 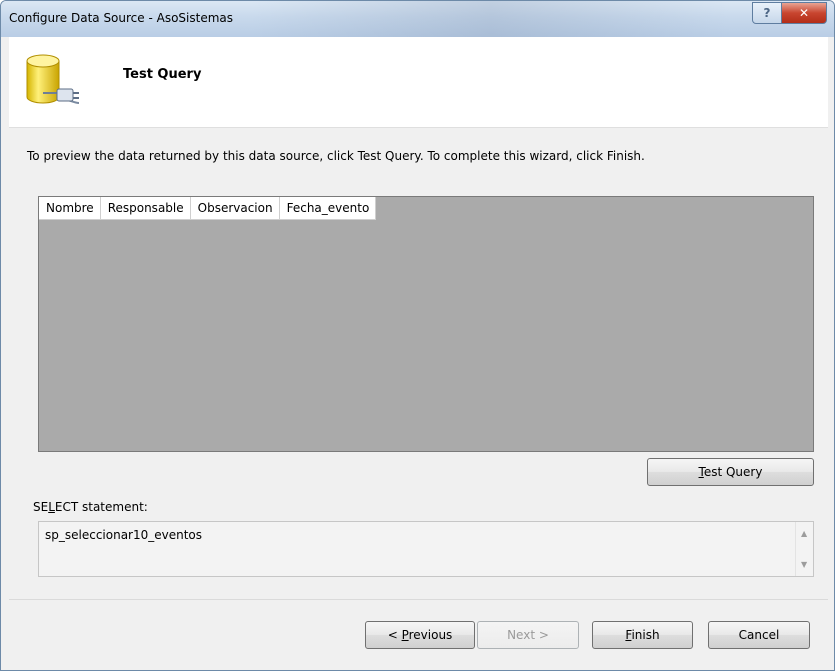 I want to click on cancel-button: Cancel, so click(x=759, y=635).